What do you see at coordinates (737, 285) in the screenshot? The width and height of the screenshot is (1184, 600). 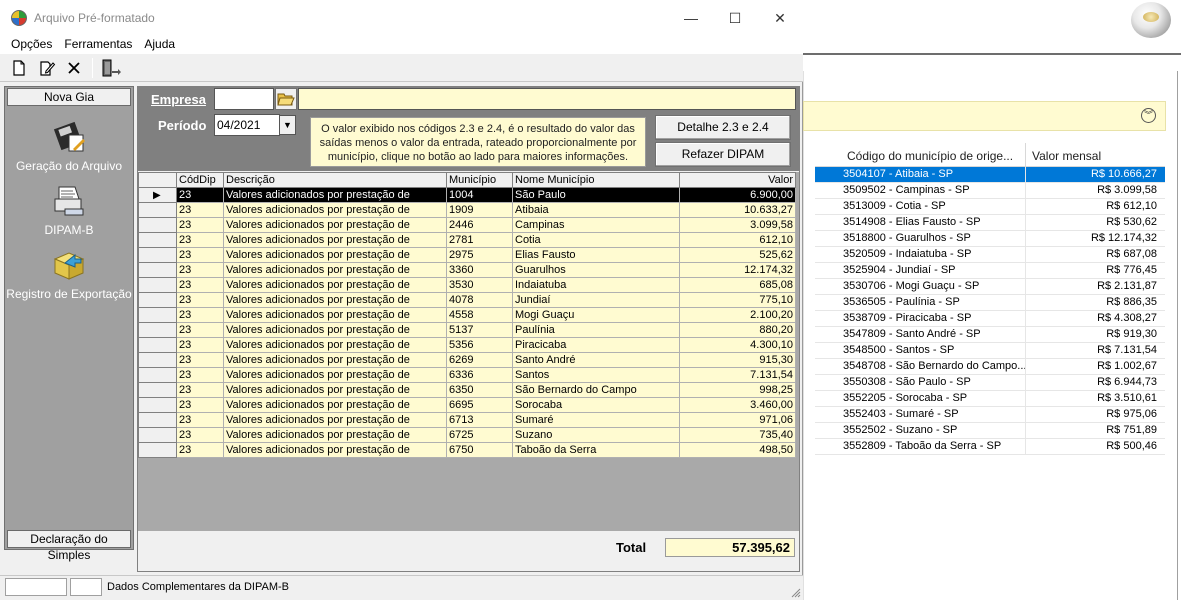 I see `cell-valor: 685,08` at bounding box center [737, 285].